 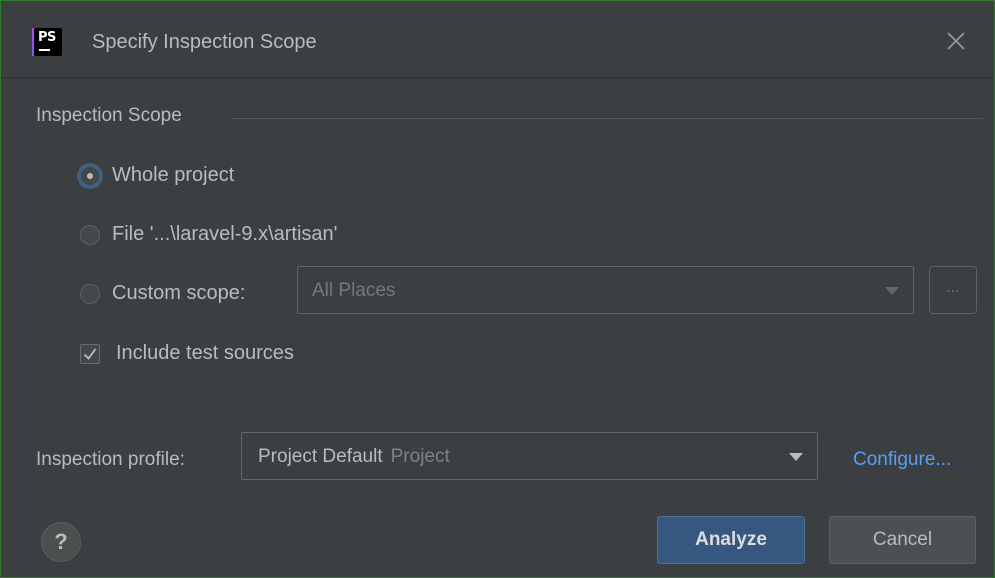 I want to click on checkbox, so click(x=90, y=353).